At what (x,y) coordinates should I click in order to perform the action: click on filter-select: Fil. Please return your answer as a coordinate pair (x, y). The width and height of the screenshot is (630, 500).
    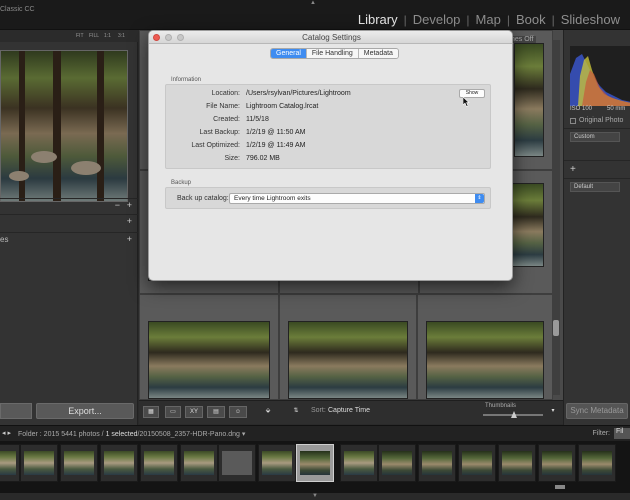
    Looking at the image, I should click on (622, 433).